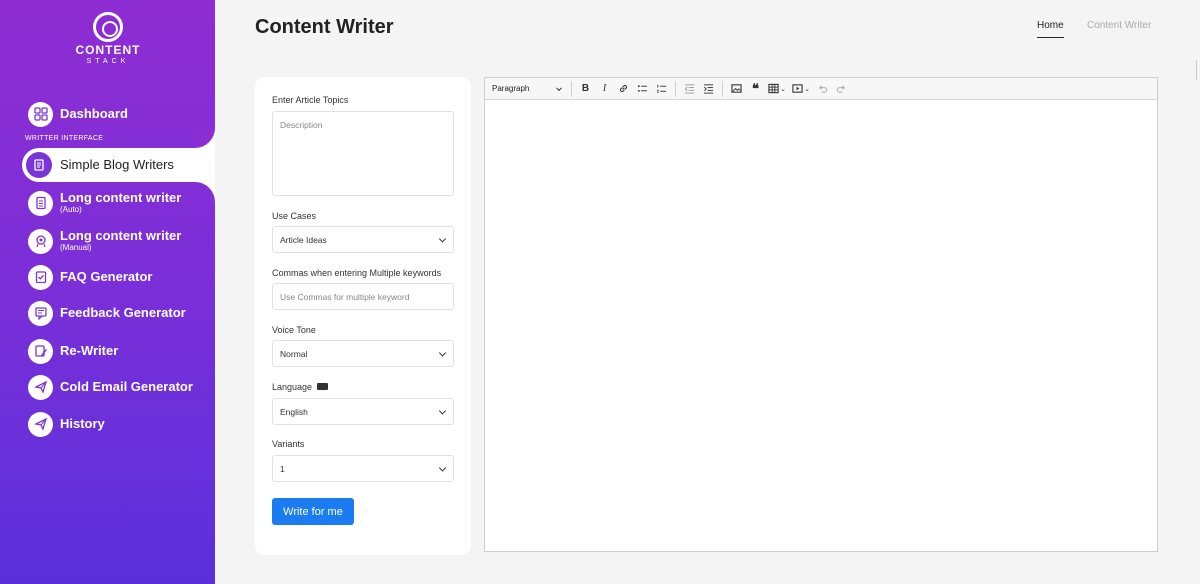 The width and height of the screenshot is (1200, 584). What do you see at coordinates (363, 411) in the screenshot?
I see `language-select: English` at bounding box center [363, 411].